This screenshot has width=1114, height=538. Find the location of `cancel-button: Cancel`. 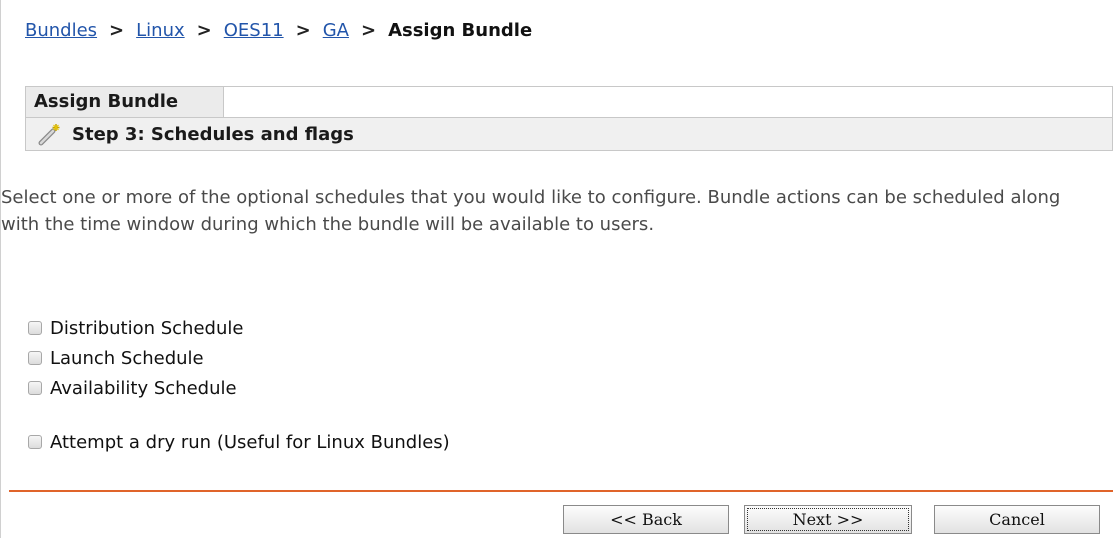

cancel-button: Cancel is located at coordinates (1017, 519).